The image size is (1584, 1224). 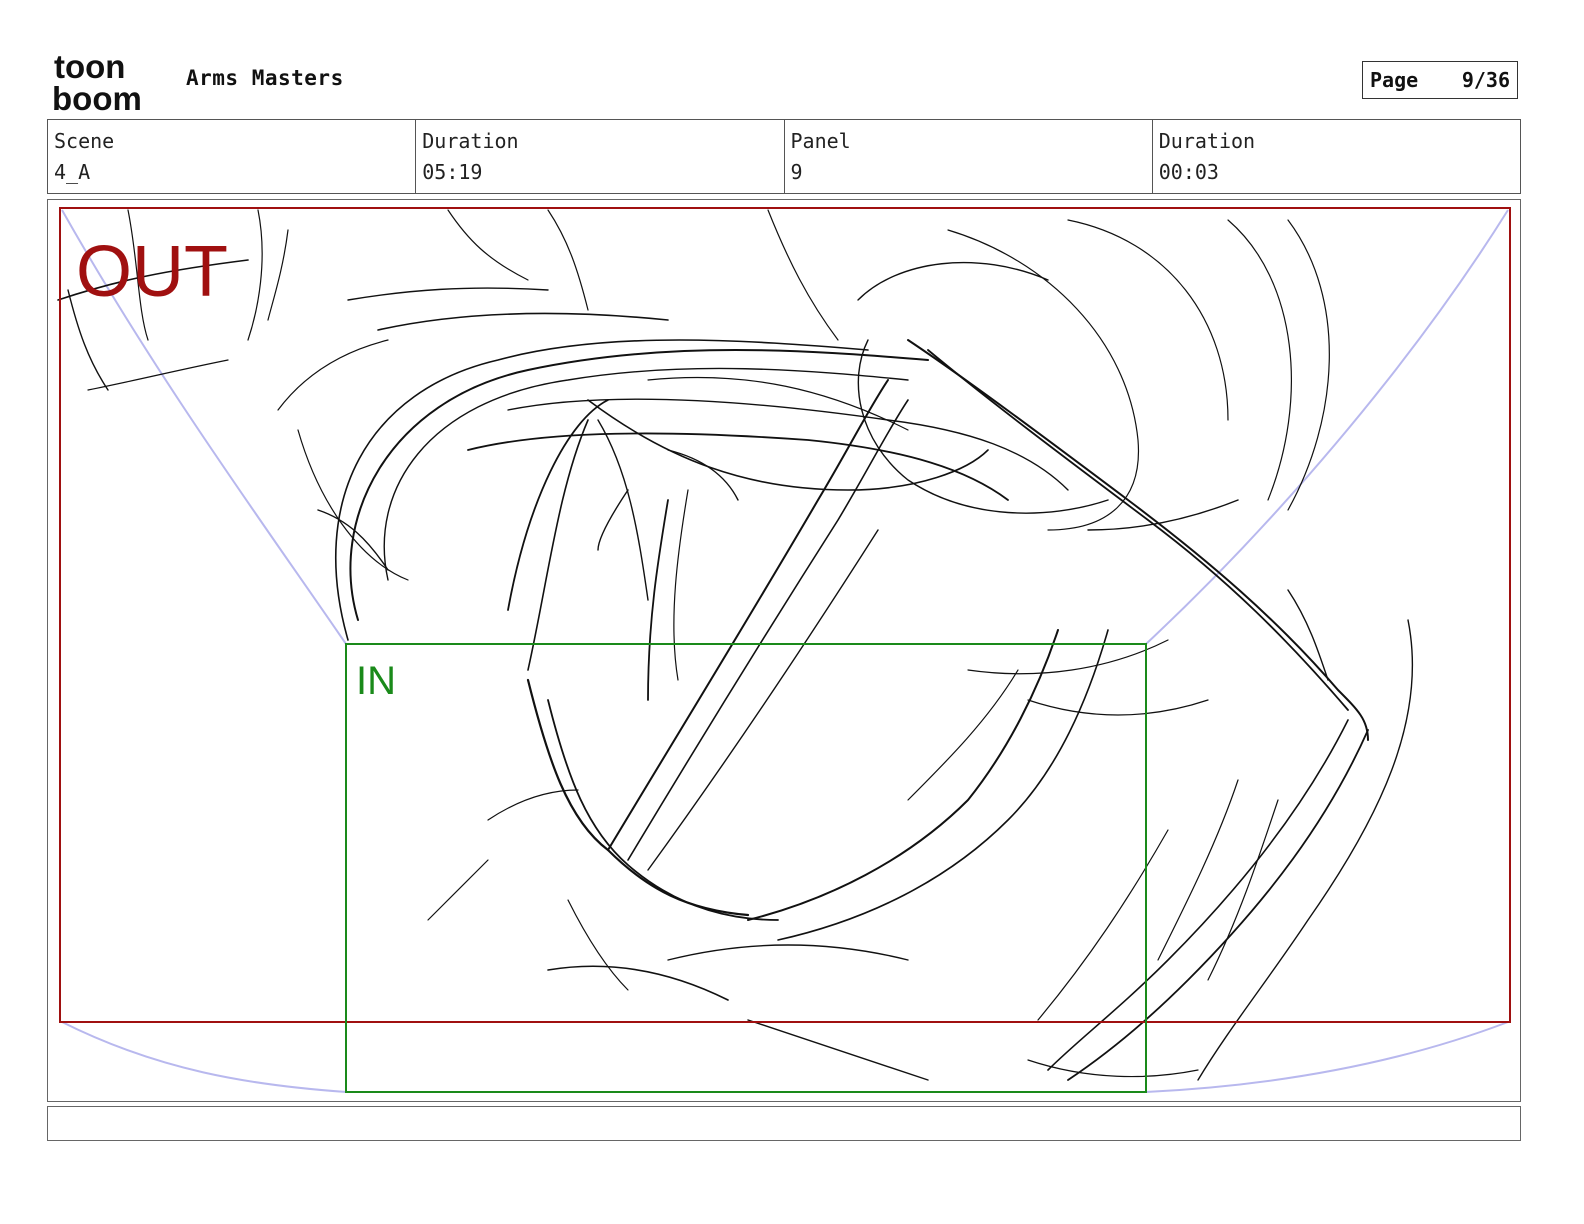 I want to click on panel-duration-value: 00:03, so click(x=1188, y=172).